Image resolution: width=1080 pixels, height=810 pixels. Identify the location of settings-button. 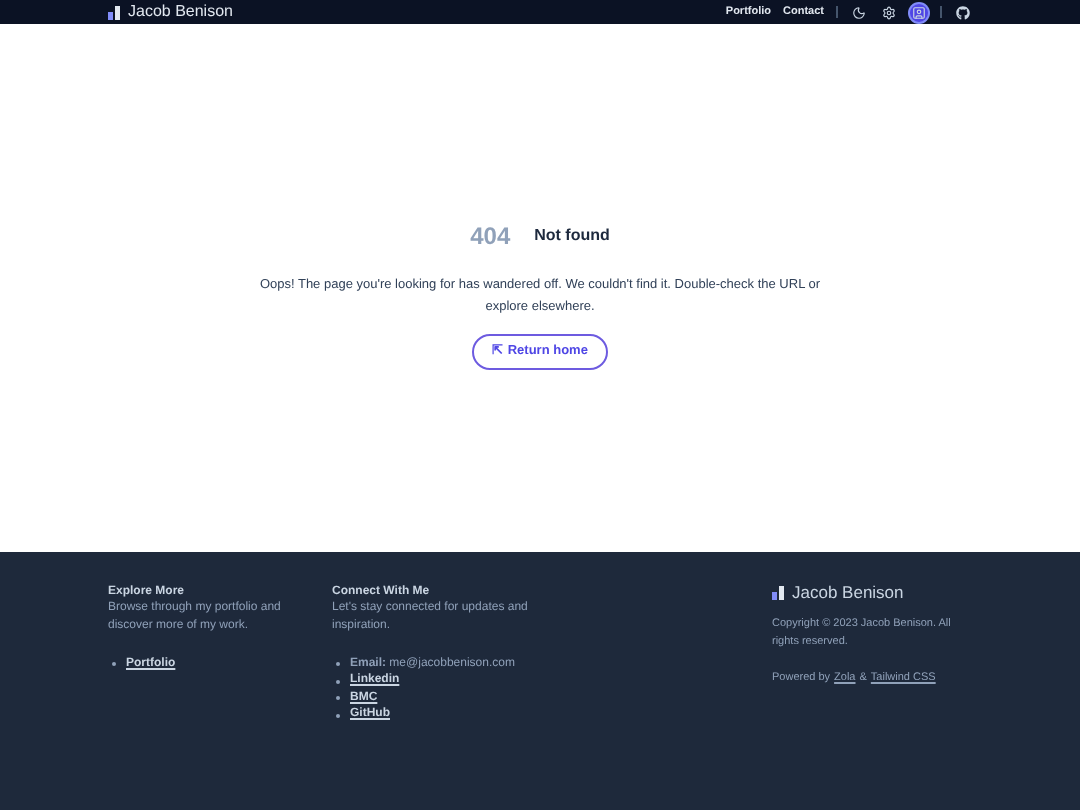
(889, 12).